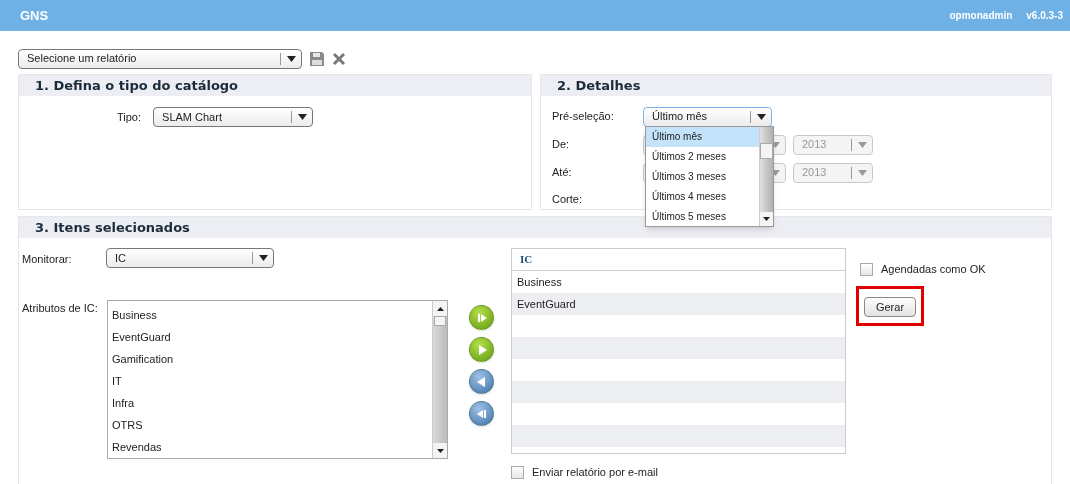  I want to click on checkbox-label: Agendadas como OK, so click(933, 269).